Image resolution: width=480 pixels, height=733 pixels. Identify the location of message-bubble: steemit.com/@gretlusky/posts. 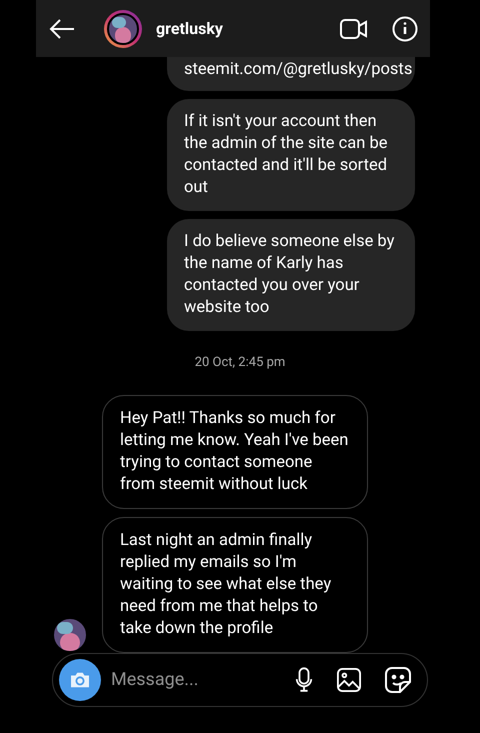
(291, 74).